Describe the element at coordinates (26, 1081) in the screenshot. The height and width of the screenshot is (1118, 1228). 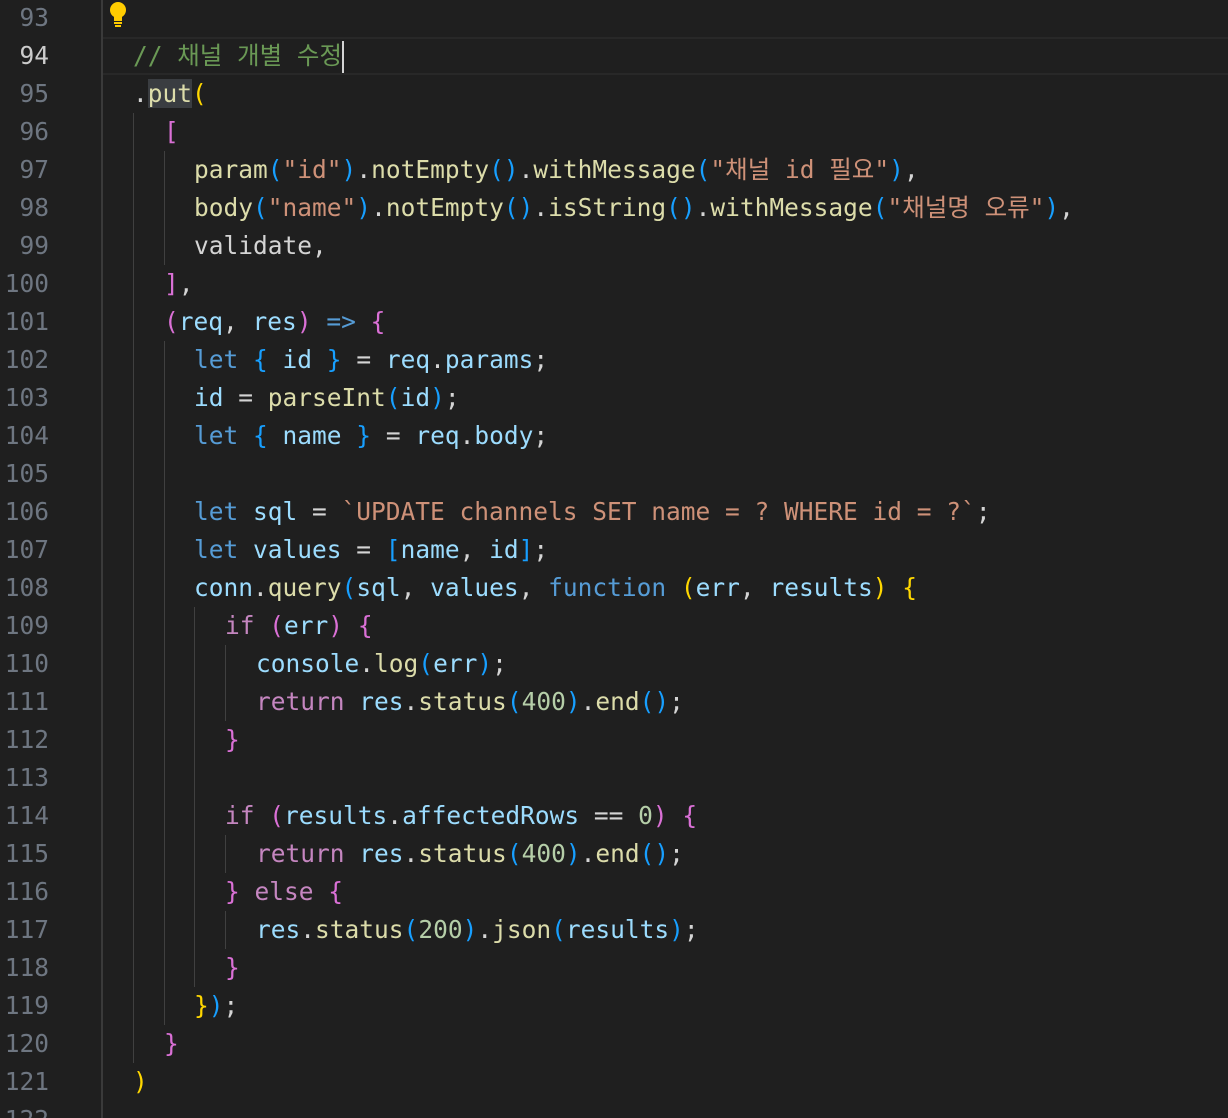
I see `line-number: 121` at that location.